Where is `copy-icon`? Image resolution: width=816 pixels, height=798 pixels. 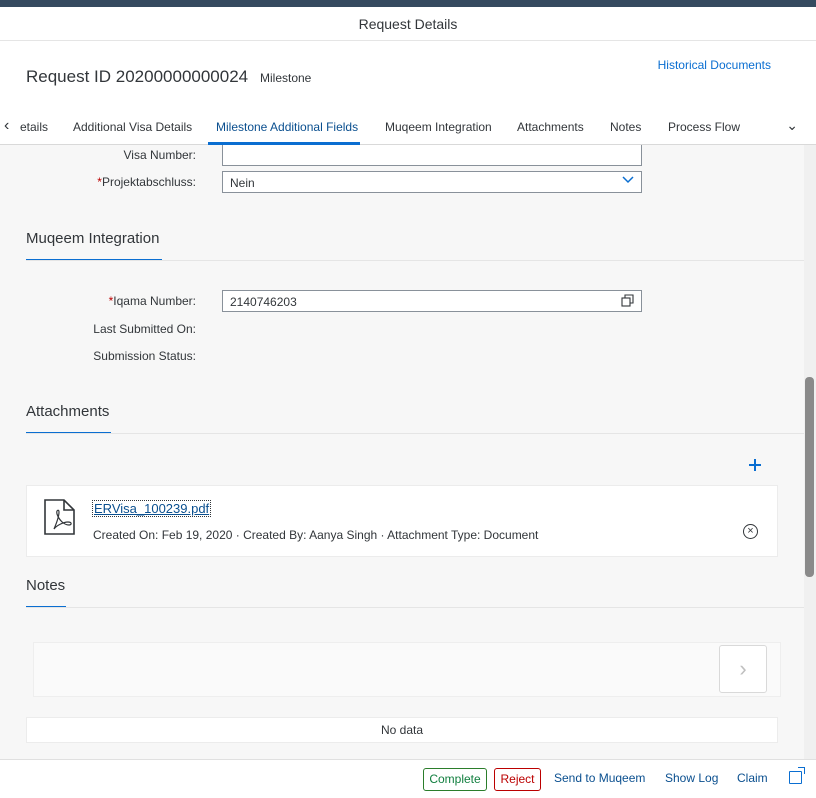 copy-icon is located at coordinates (627, 302).